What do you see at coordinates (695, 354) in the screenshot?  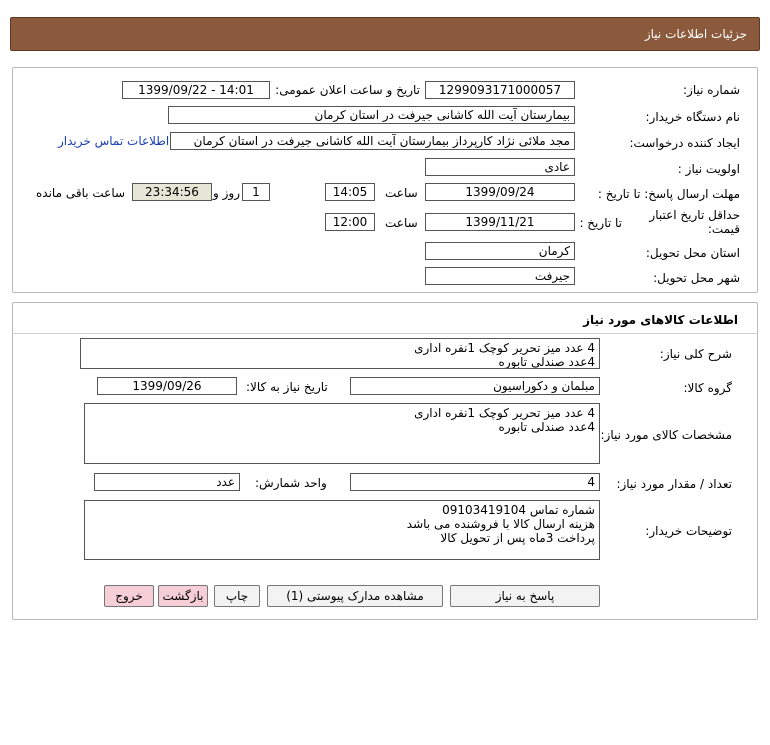 I see `general-desc-label: شرح کلی نیاز:` at bounding box center [695, 354].